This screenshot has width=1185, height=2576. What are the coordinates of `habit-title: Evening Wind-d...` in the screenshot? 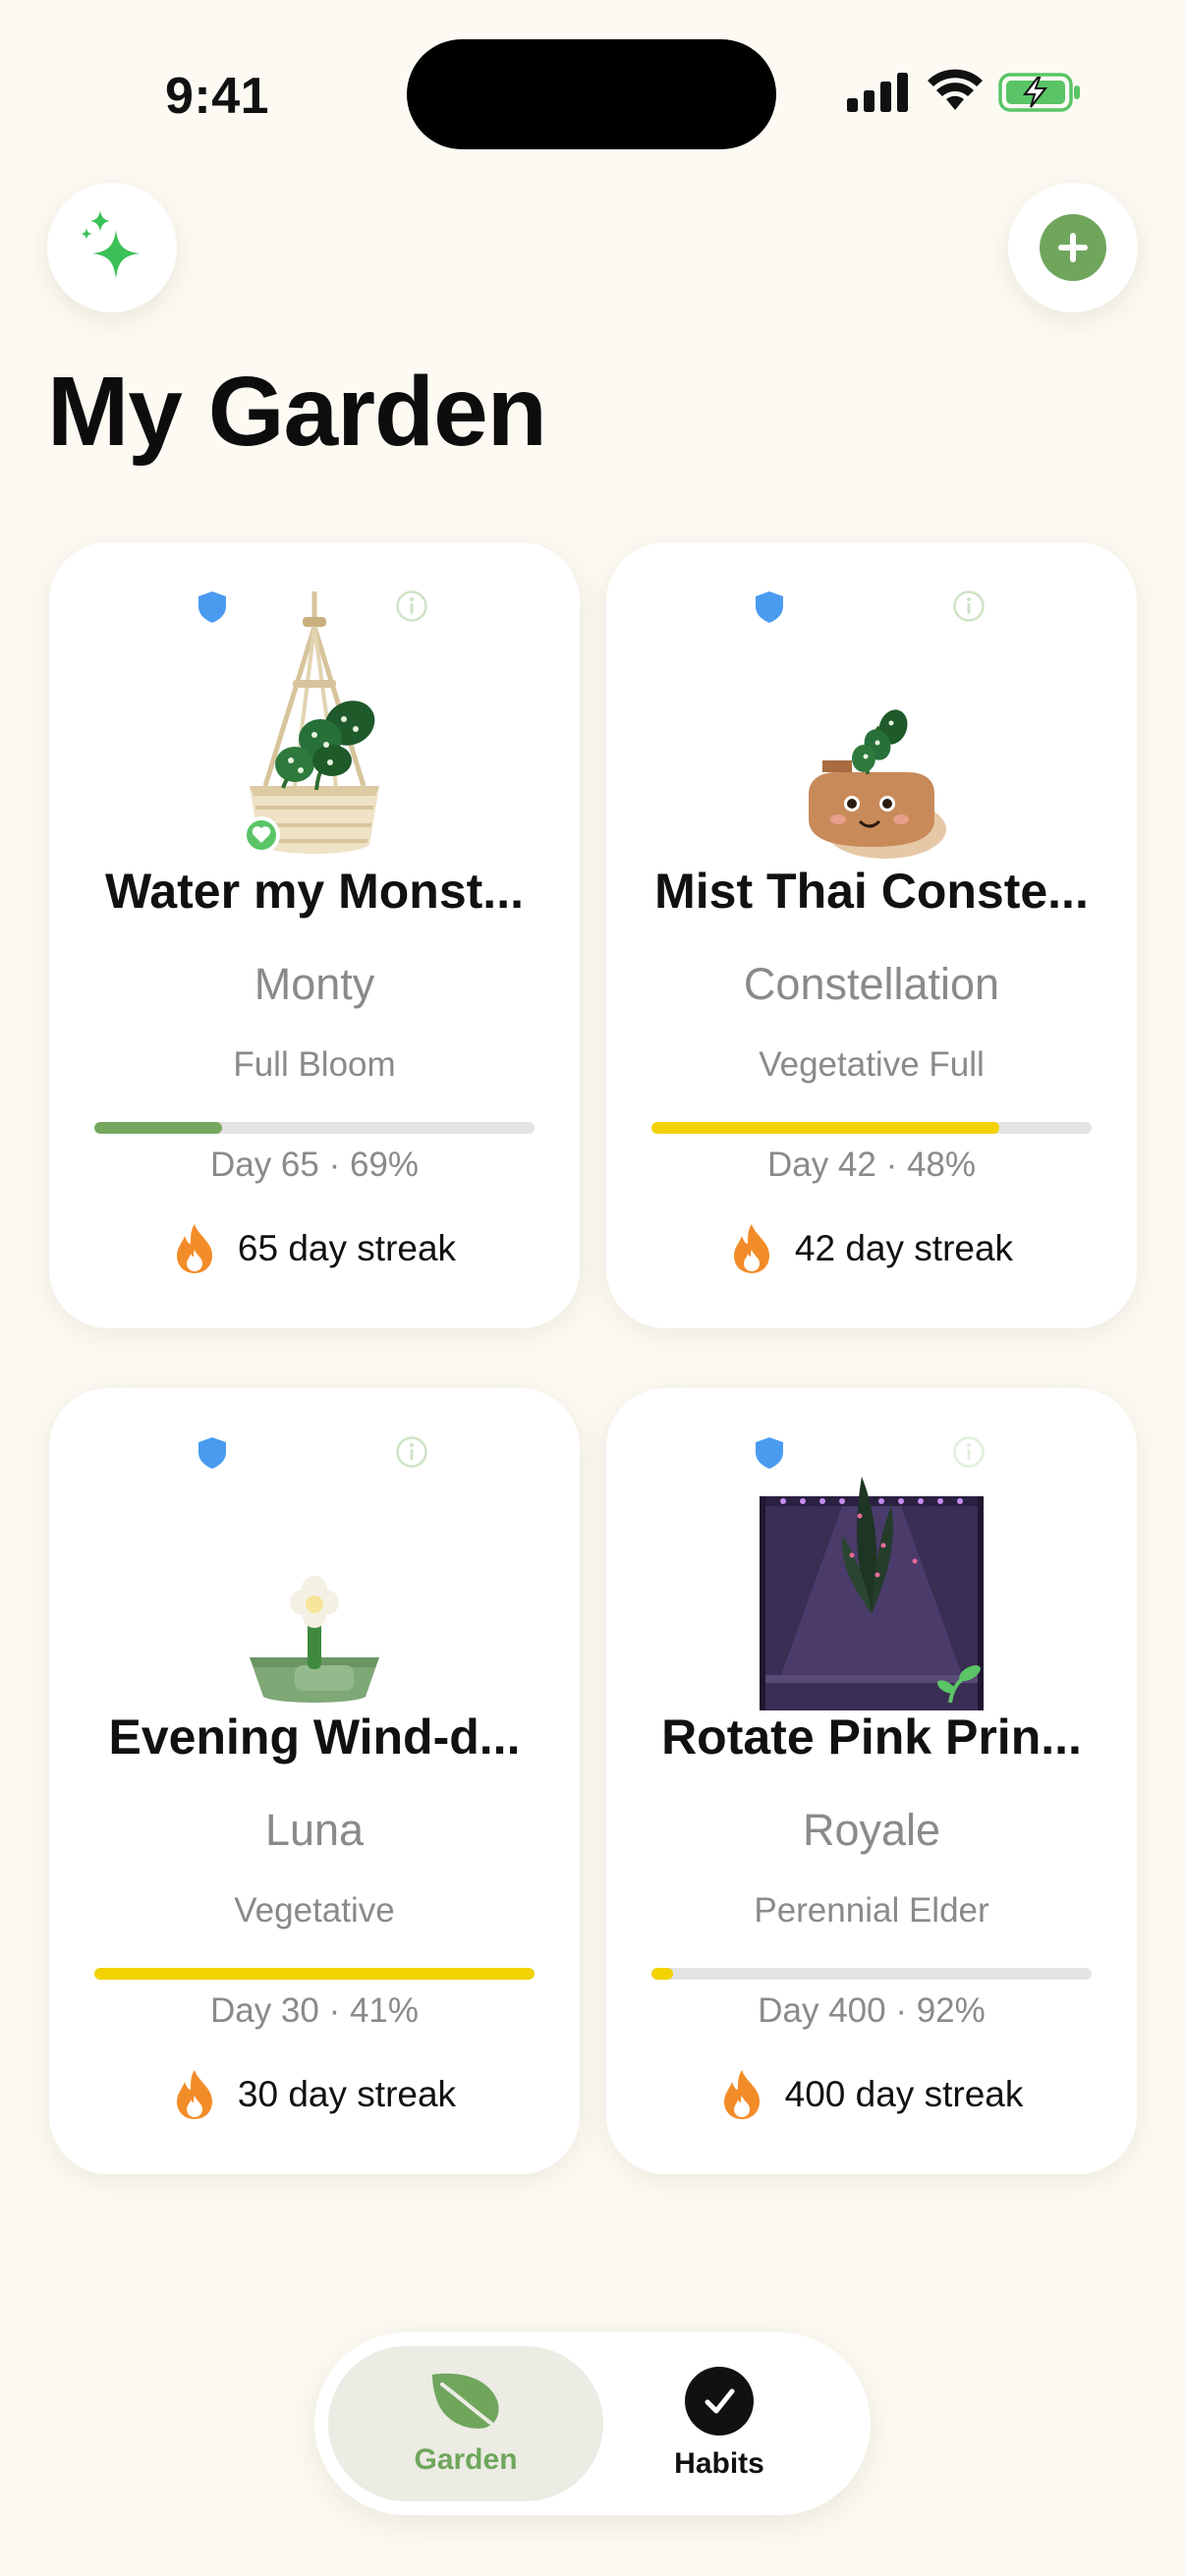 It's located at (315, 1736).